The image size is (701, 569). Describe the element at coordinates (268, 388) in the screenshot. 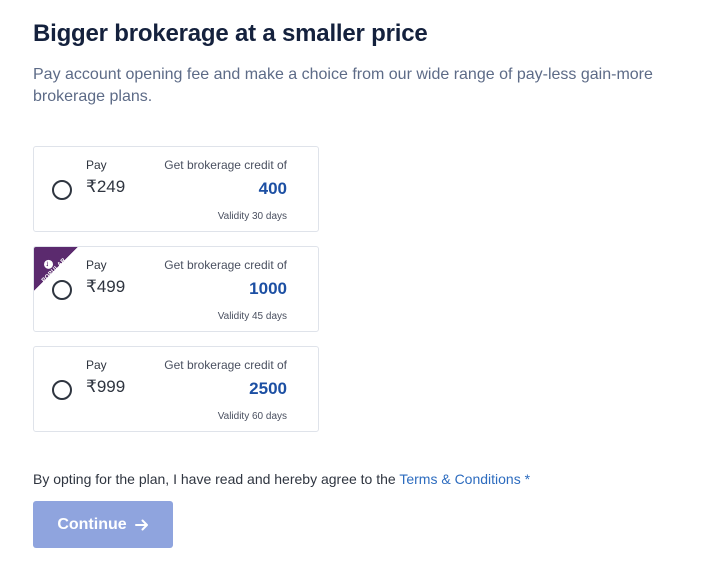

I see `credit-value: 2500` at that location.